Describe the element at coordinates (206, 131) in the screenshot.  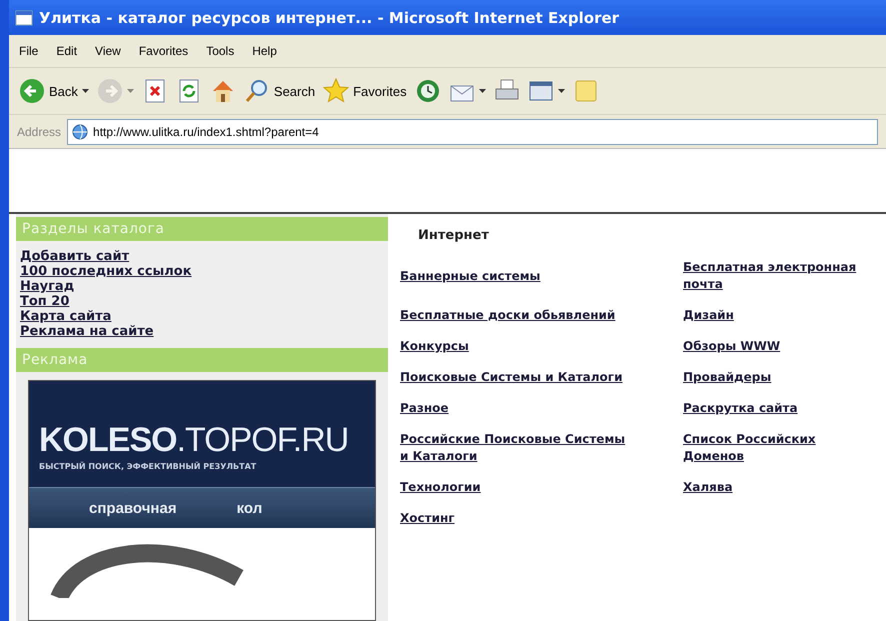
I see `address-text: http://www.ulitka.ru/index1.shtml?parent=4` at that location.